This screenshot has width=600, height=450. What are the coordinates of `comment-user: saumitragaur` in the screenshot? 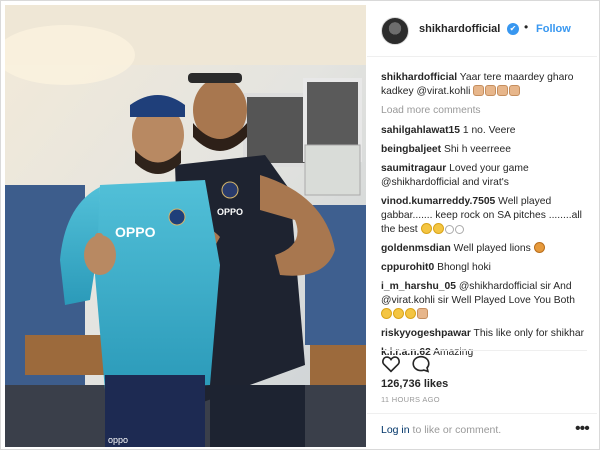 It's located at (413, 168).